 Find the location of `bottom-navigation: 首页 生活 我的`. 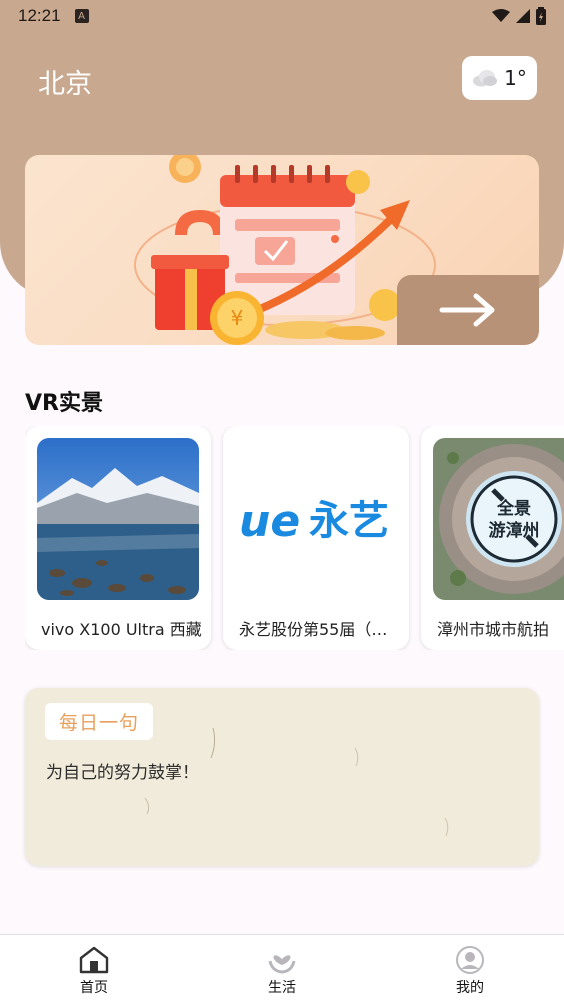

bottom-navigation: 首页 生活 我的 is located at coordinates (282, 969).